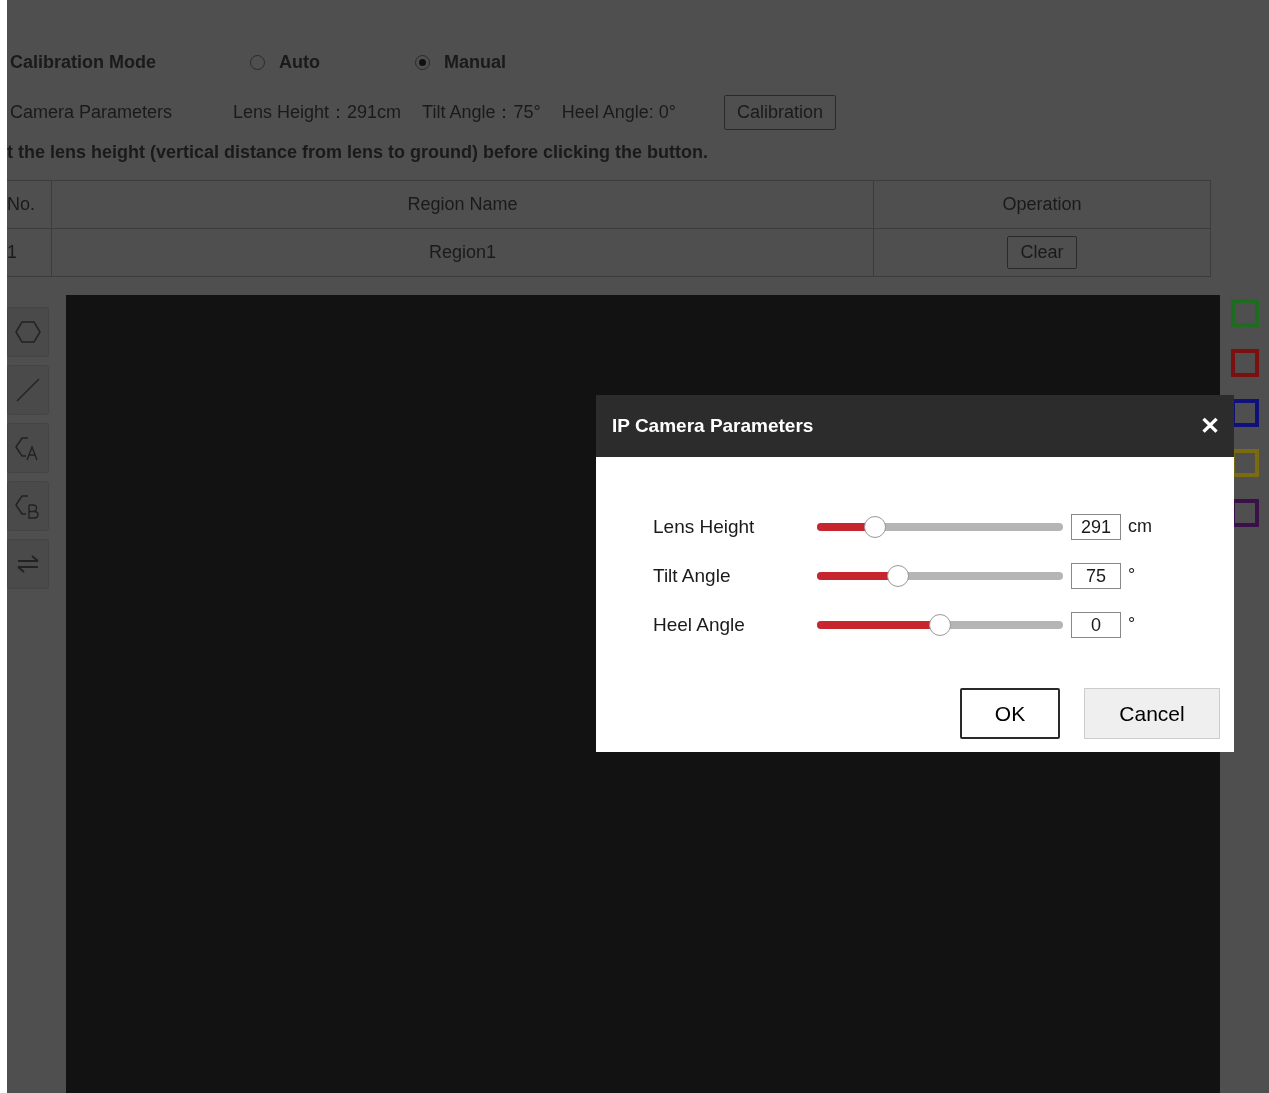 Image resolution: width=1269 pixels, height=1093 pixels. What do you see at coordinates (1210, 426) in the screenshot?
I see `close-button: ✕` at bounding box center [1210, 426].